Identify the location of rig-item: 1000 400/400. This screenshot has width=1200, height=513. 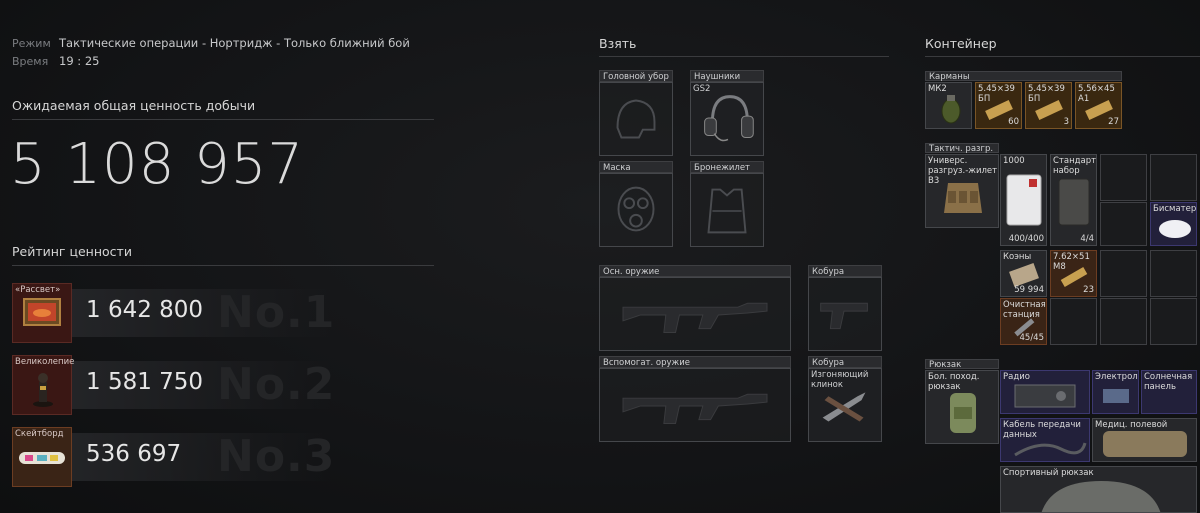
(1023, 200).